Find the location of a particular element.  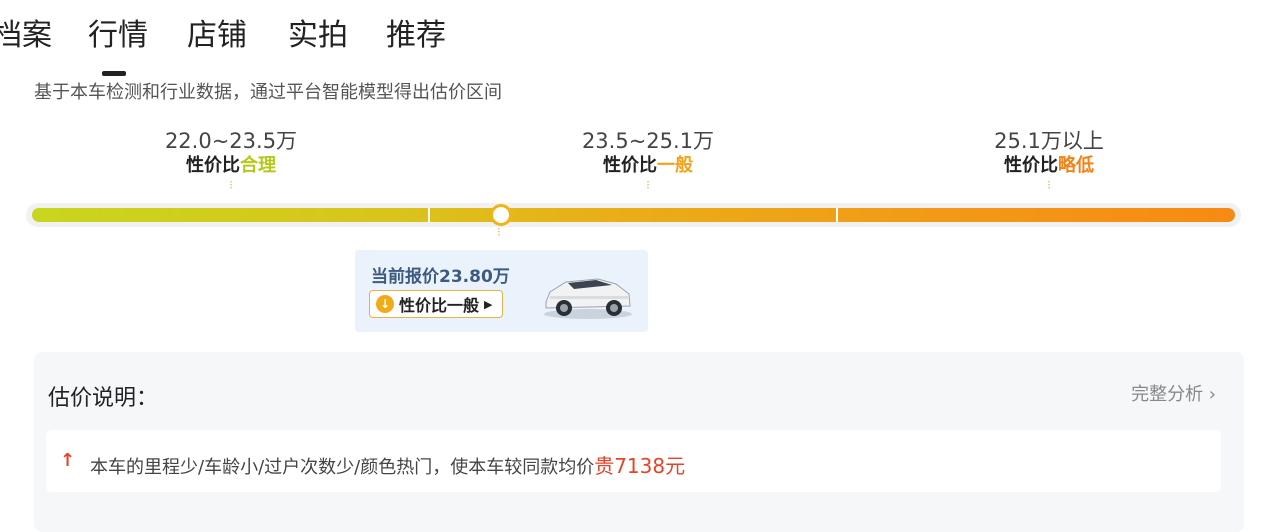

price-range-gradient is located at coordinates (633, 215).